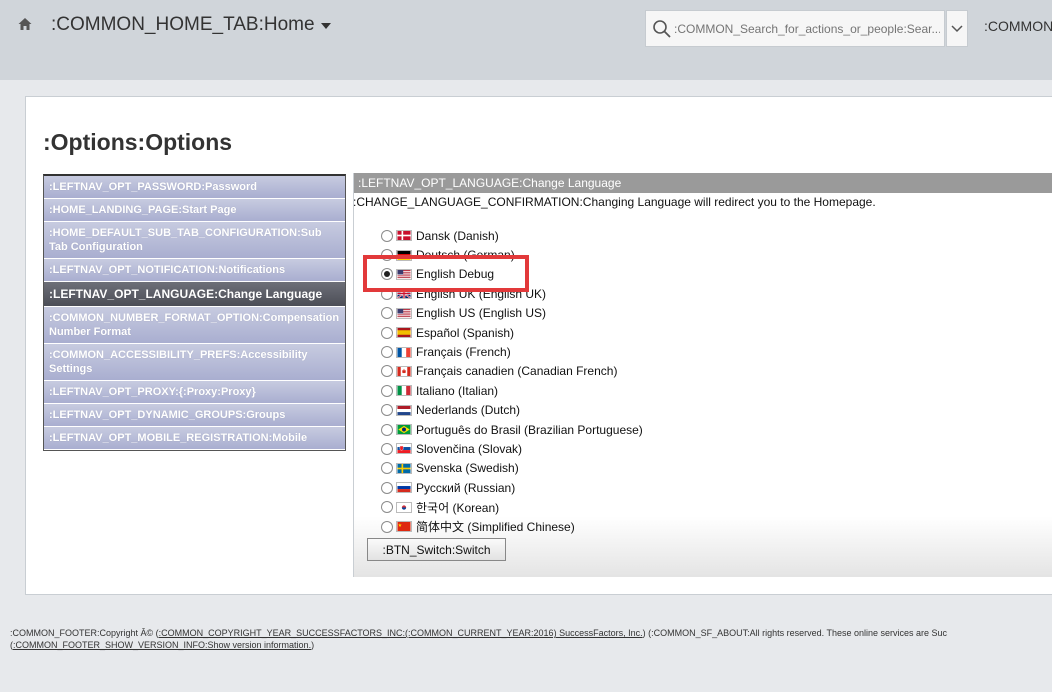 Image resolution: width=1052 pixels, height=692 pixels. Describe the element at coordinates (517, 371) in the screenshot. I see `language-label: Français canadien (Canadian French)` at that location.